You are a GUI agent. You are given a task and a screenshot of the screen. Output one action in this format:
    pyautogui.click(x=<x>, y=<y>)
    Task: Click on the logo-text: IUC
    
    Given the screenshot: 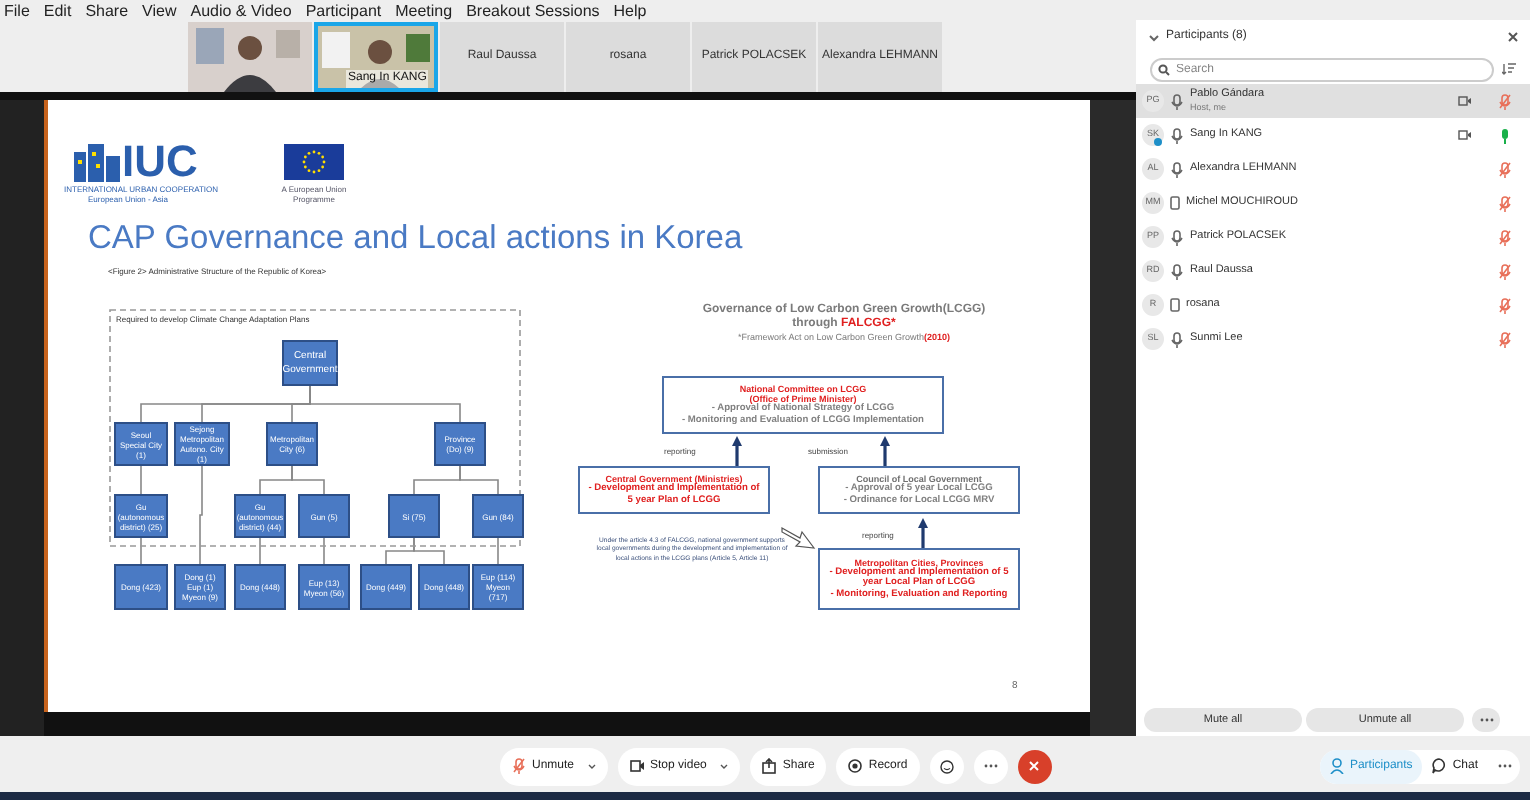 What is the action you would take?
    pyautogui.click(x=160, y=162)
    